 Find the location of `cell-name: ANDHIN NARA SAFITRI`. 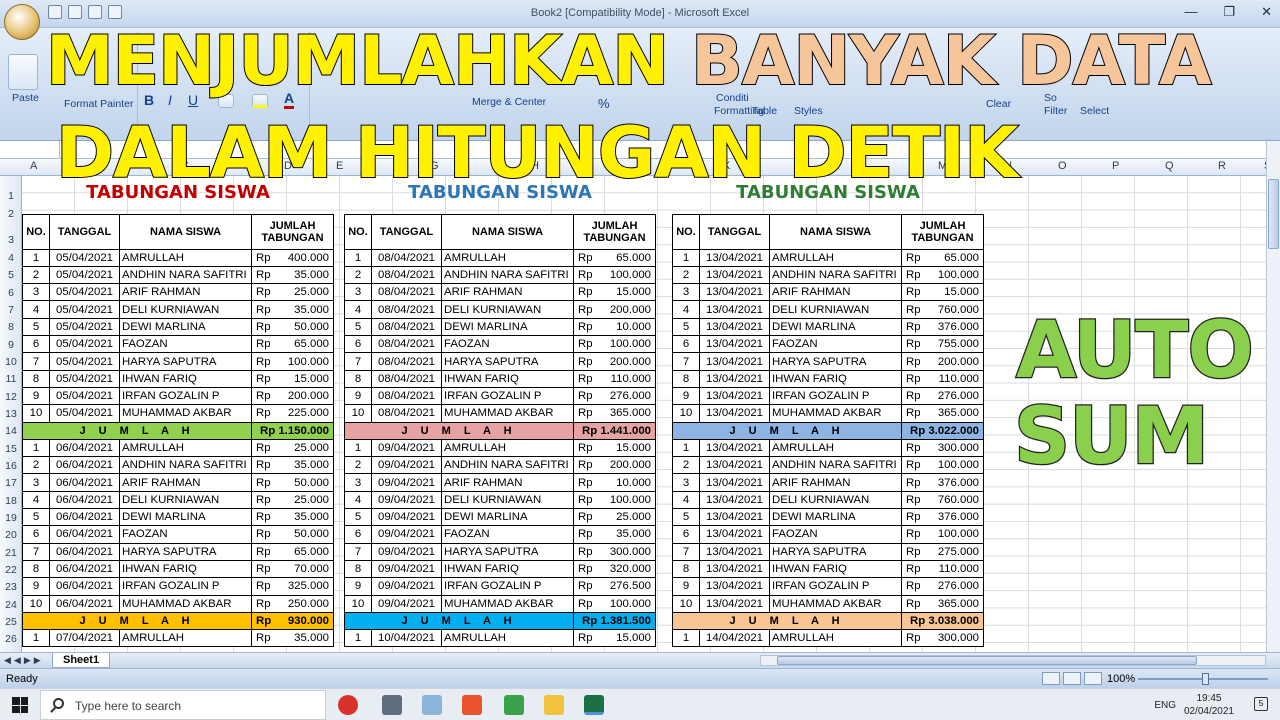

cell-name: ANDHIN NARA SAFITRI is located at coordinates (185, 465).